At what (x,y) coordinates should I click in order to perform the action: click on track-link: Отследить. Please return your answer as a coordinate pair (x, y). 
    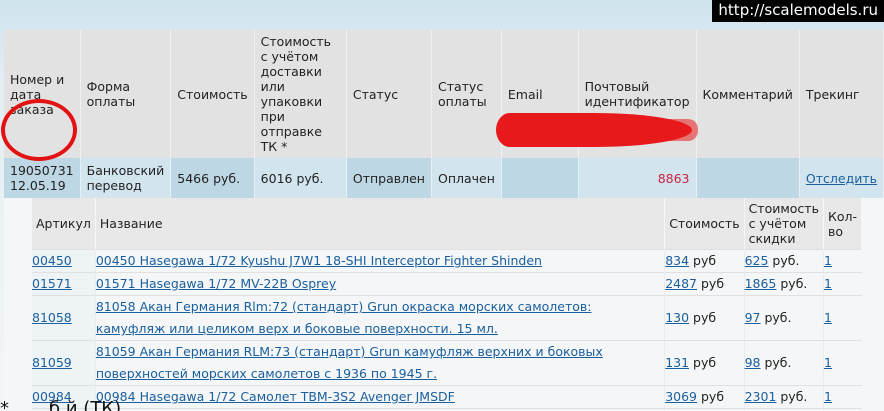
    Looking at the image, I should click on (841, 178).